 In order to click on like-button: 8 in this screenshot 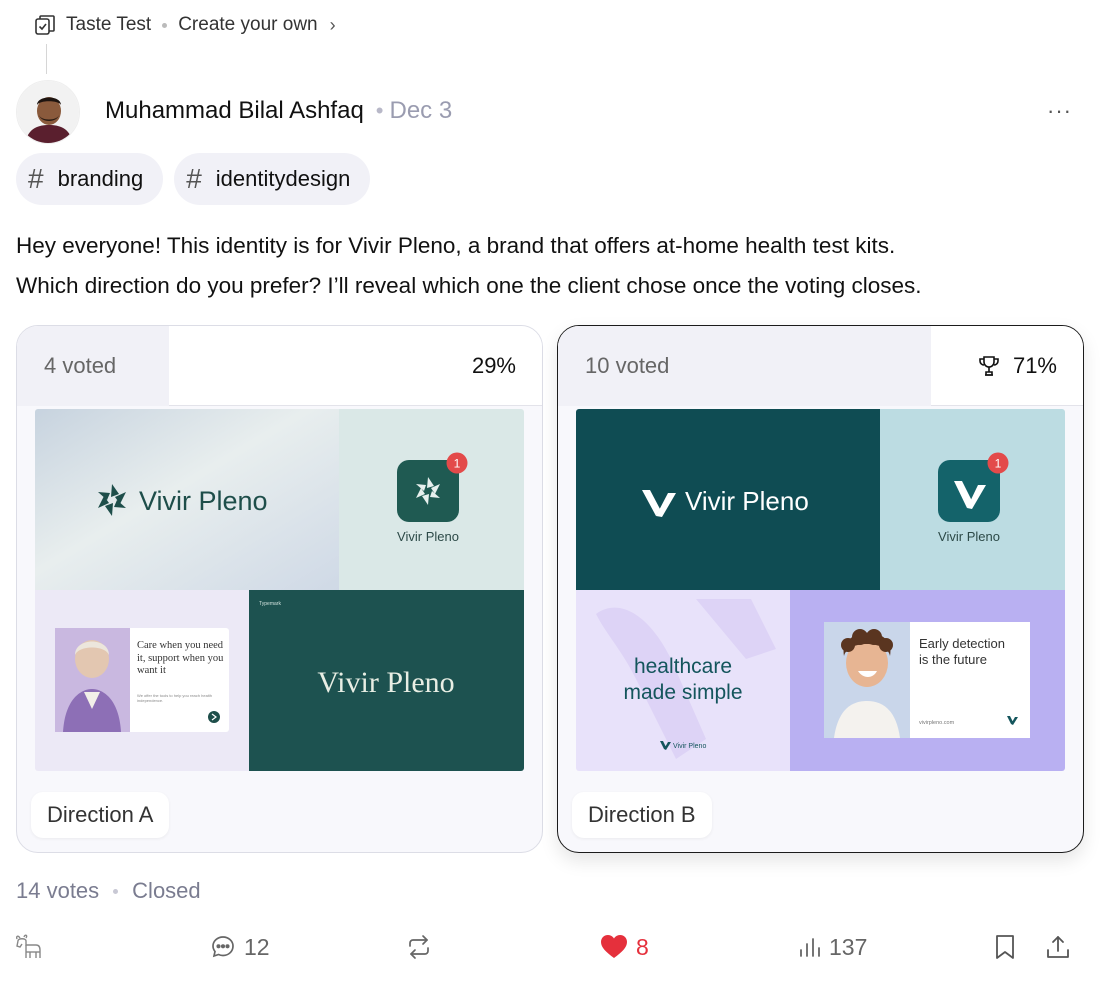, I will do `click(624, 947)`.